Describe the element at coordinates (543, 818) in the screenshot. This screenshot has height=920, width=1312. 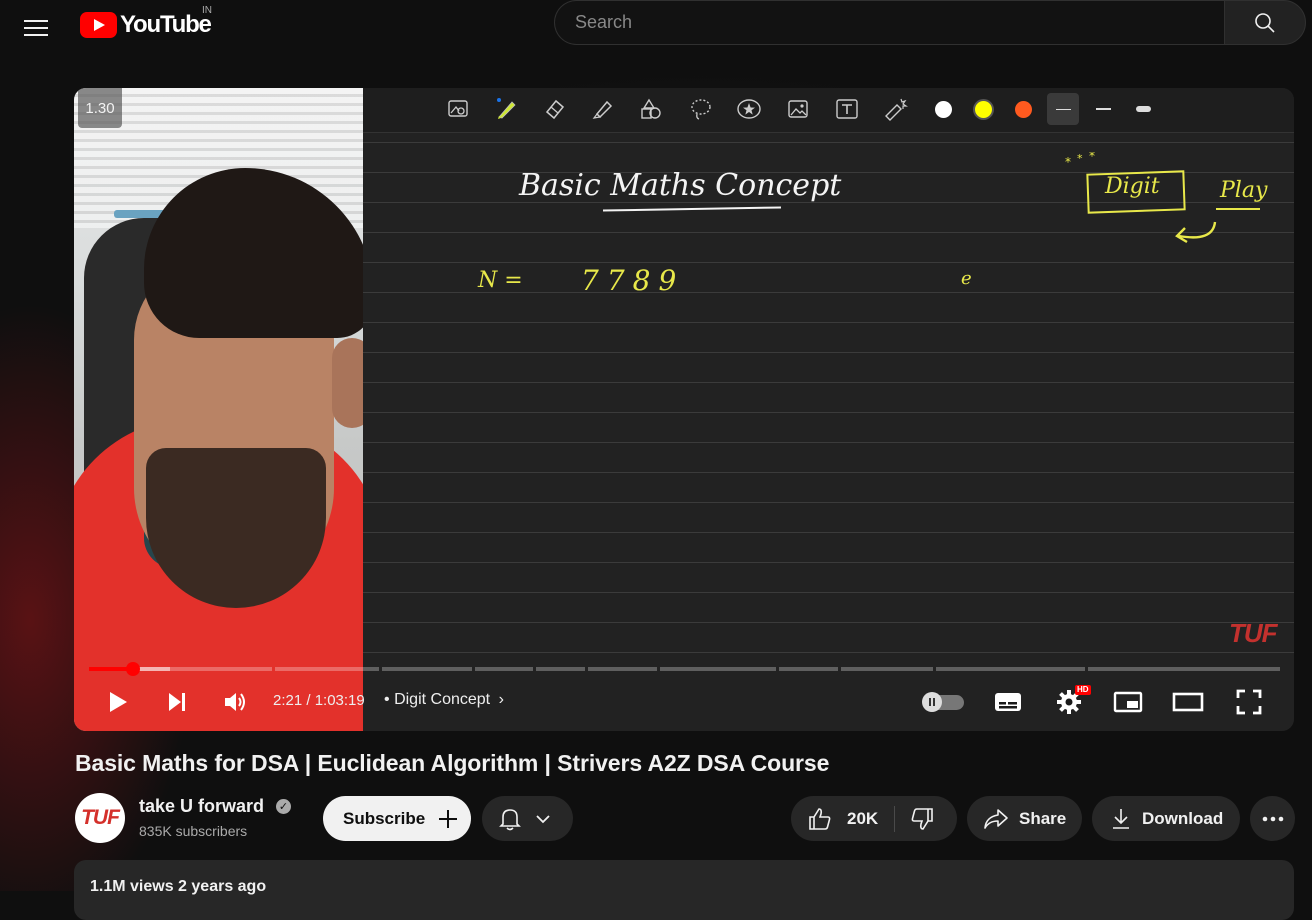
I see `chevron-down-icon` at that location.